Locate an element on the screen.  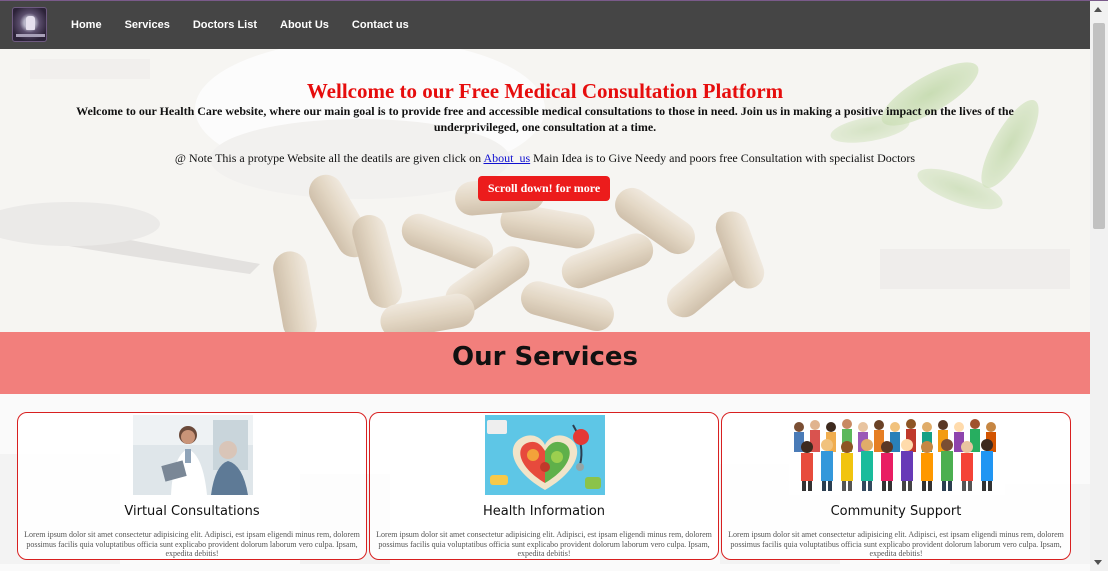
card-title: Health Information is located at coordinates (544, 511).